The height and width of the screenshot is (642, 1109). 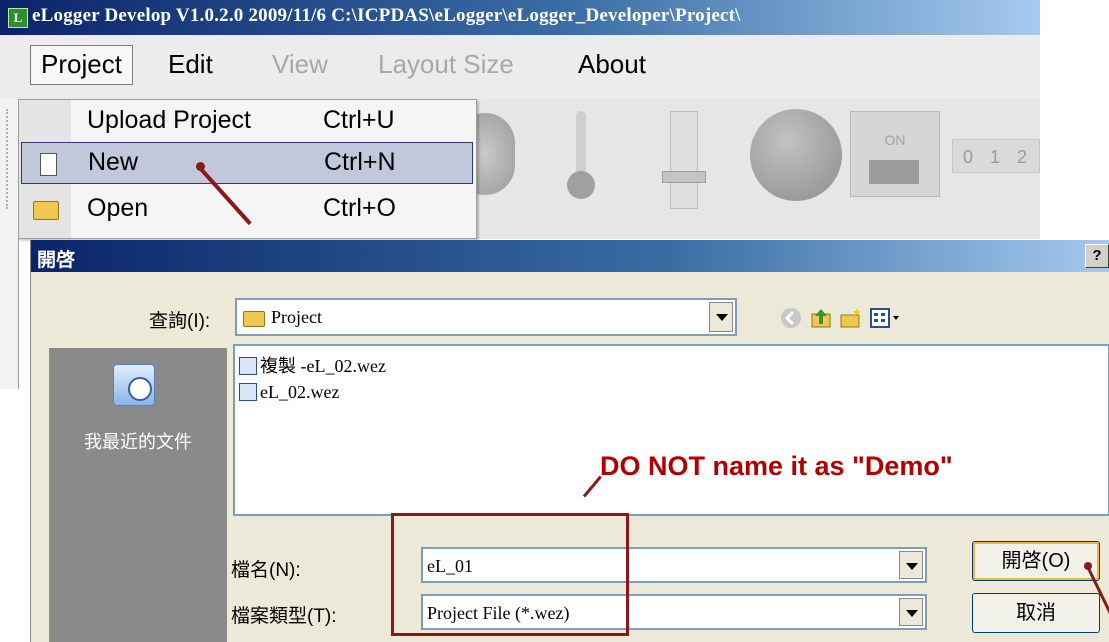 What do you see at coordinates (113, 162) in the screenshot?
I see `menu-item-label: New` at bounding box center [113, 162].